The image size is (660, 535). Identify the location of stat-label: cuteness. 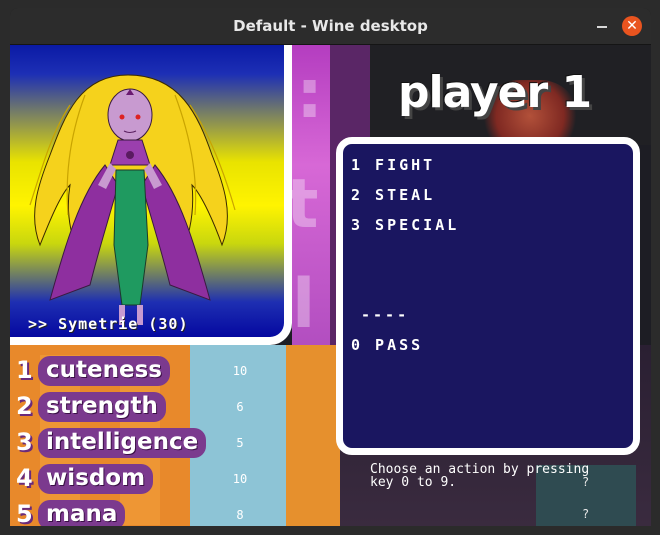
(104, 371).